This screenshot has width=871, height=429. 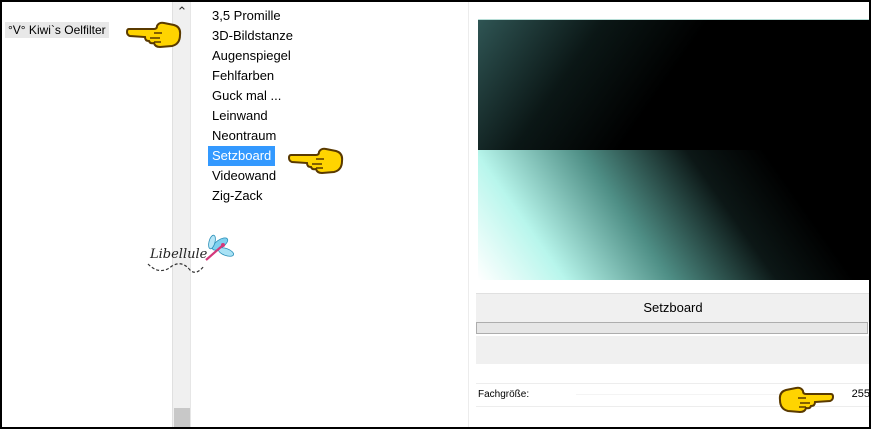 What do you see at coordinates (194, 214) in the screenshot?
I see `panel-divider` at bounding box center [194, 214].